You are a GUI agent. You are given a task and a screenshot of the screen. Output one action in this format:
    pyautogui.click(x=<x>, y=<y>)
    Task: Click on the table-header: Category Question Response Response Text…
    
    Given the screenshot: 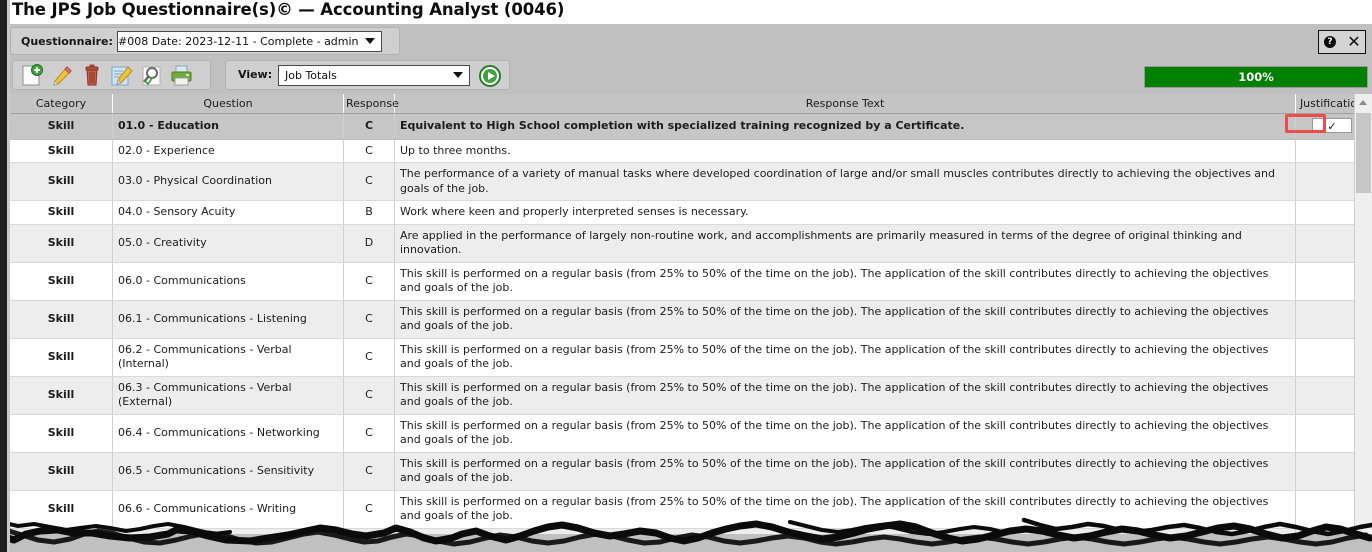 What is the action you would take?
    pyautogui.click(x=689, y=104)
    